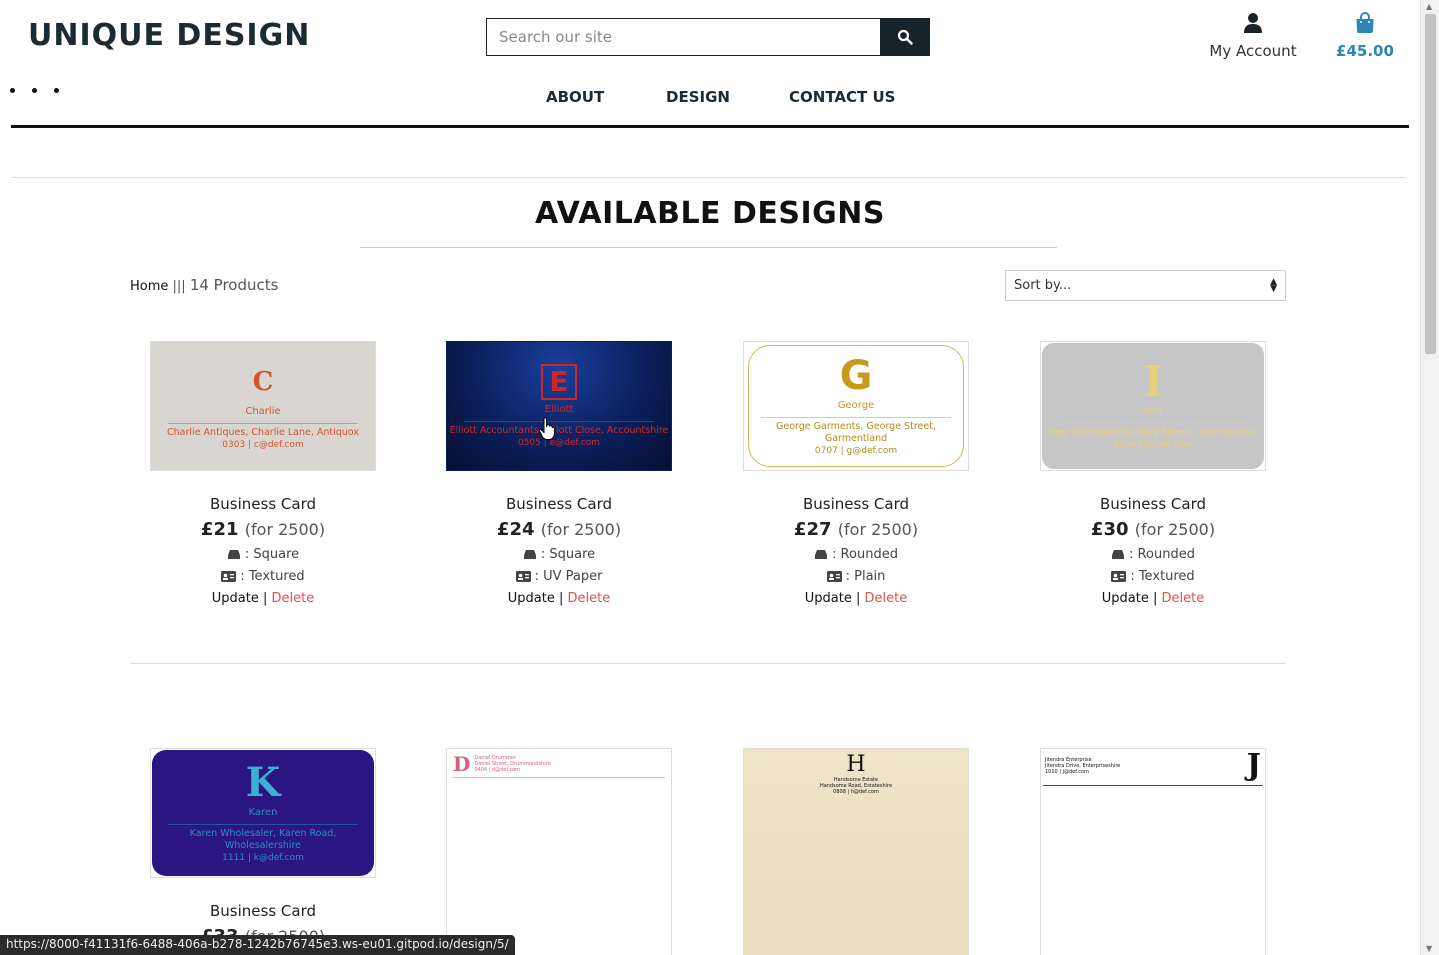 Image resolution: width=1439 pixels, height=955 pixels. Describe the element at coordinates (263, 782) in the screenshot. I see `design-logo: K` at that location.